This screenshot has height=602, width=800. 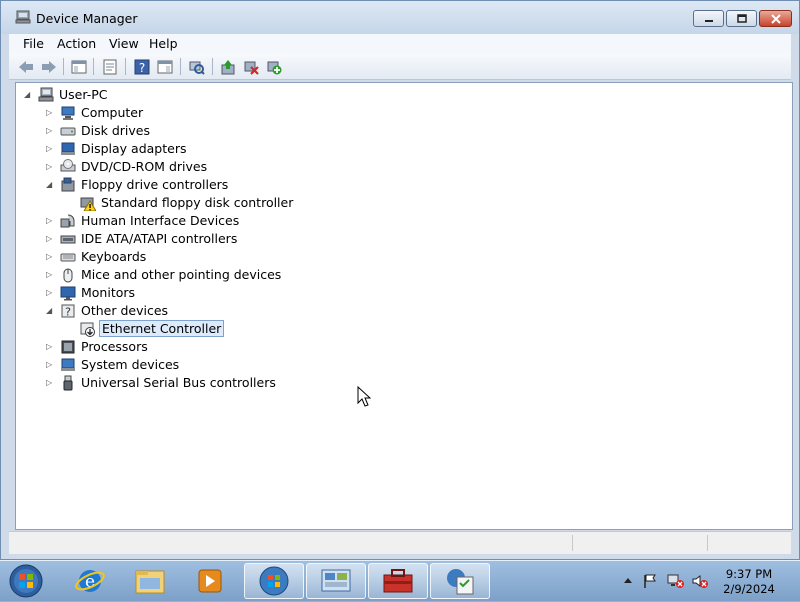 What do you see at coordinates (251, 66) in the screenshot?
I see `uninstall-icon` at bounding box center [251, 66].